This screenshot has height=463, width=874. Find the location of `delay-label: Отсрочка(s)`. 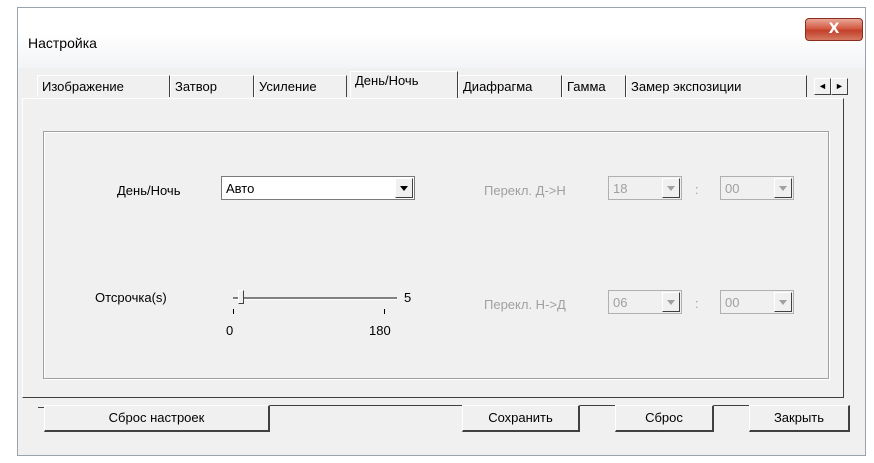

delay-label: Отсрочка(s) is located at coordinates (131, 297).